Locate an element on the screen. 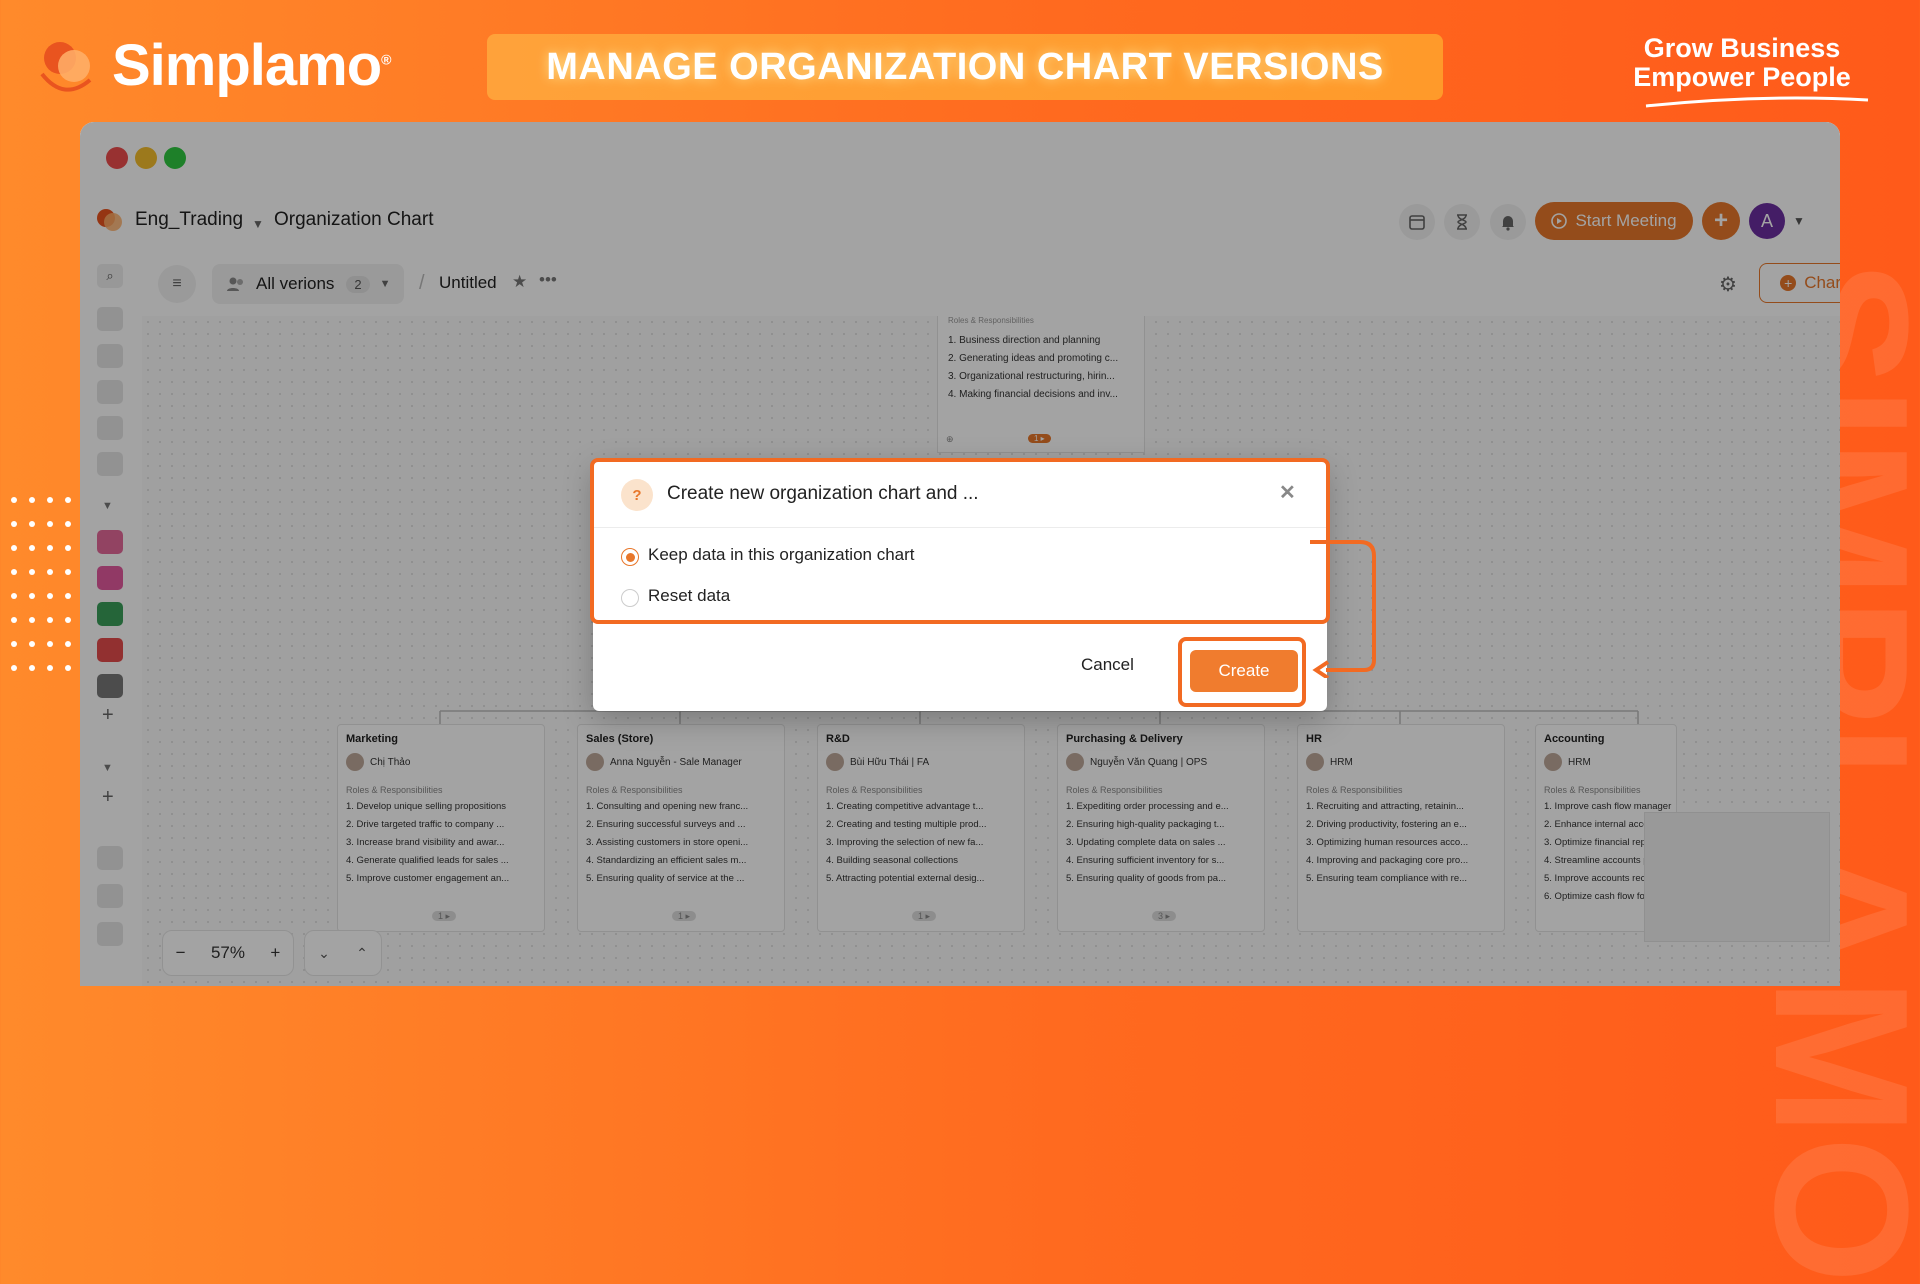 Image resolution: width=1920 pixels, height=1284 pixels. callout-arrow is located at coordinates (1343, 609).